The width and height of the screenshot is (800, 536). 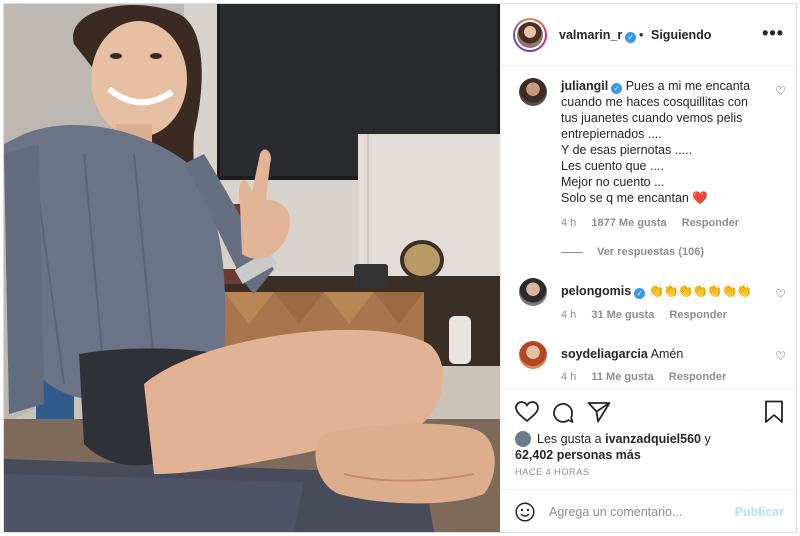 I want to click on author-username: valmarin_r ✓, so click(x=598, y=35).